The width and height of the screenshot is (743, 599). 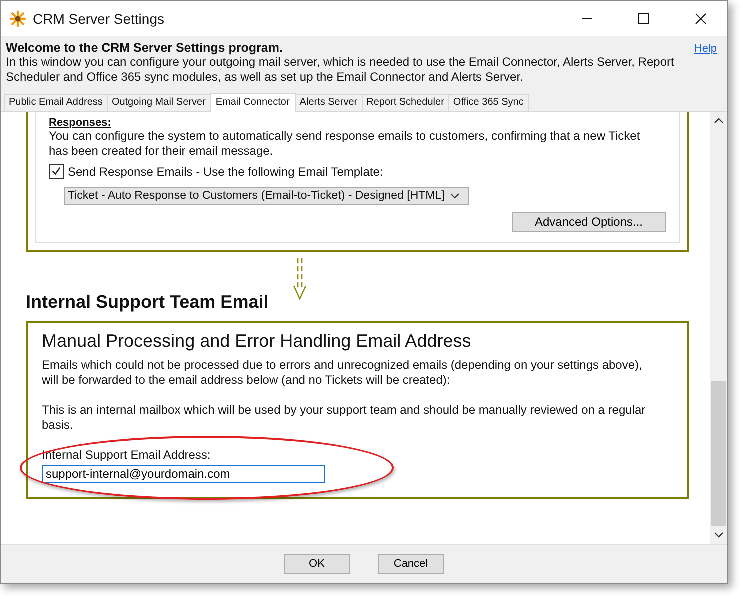 I want to click on dialog-button: OK, so click(x=317, y=564).